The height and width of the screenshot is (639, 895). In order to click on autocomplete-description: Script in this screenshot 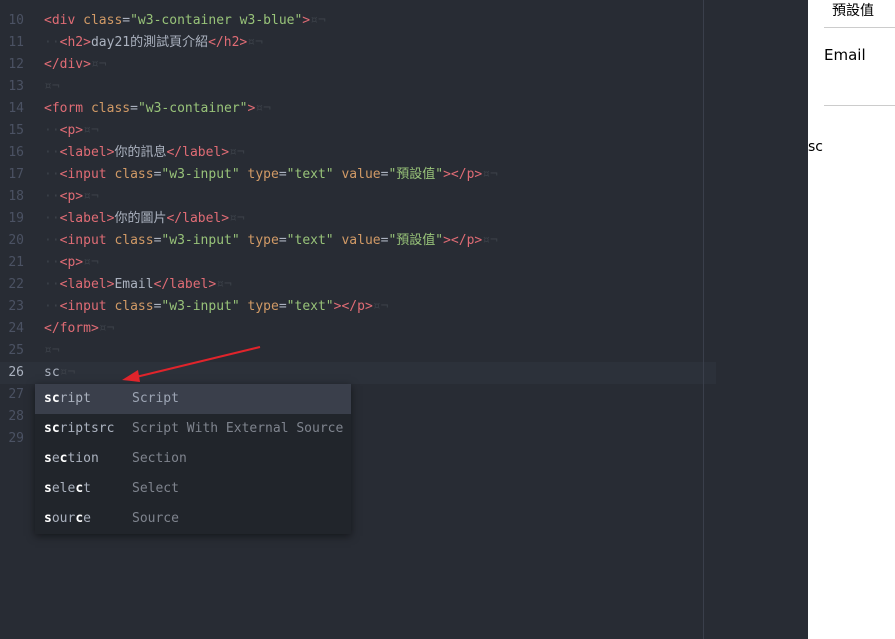, I will do `click(155, 398)`.